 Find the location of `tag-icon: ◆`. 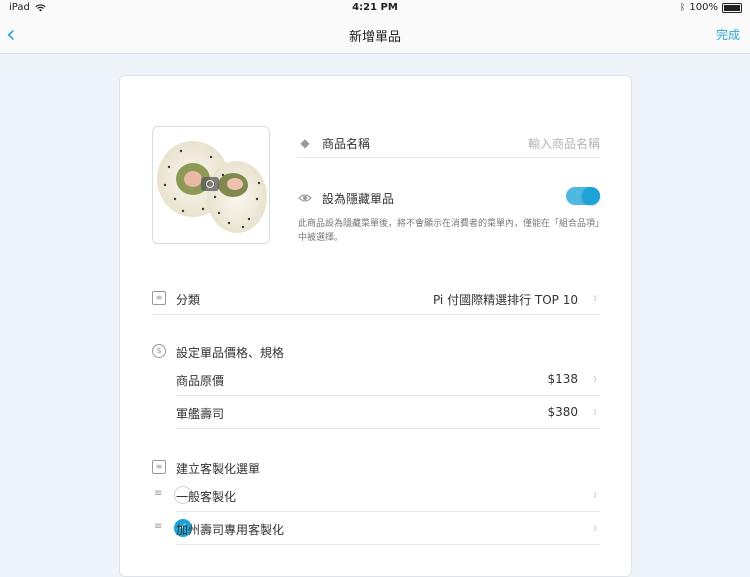

tag-icon: ◆ is located at coordinates (305, 143).